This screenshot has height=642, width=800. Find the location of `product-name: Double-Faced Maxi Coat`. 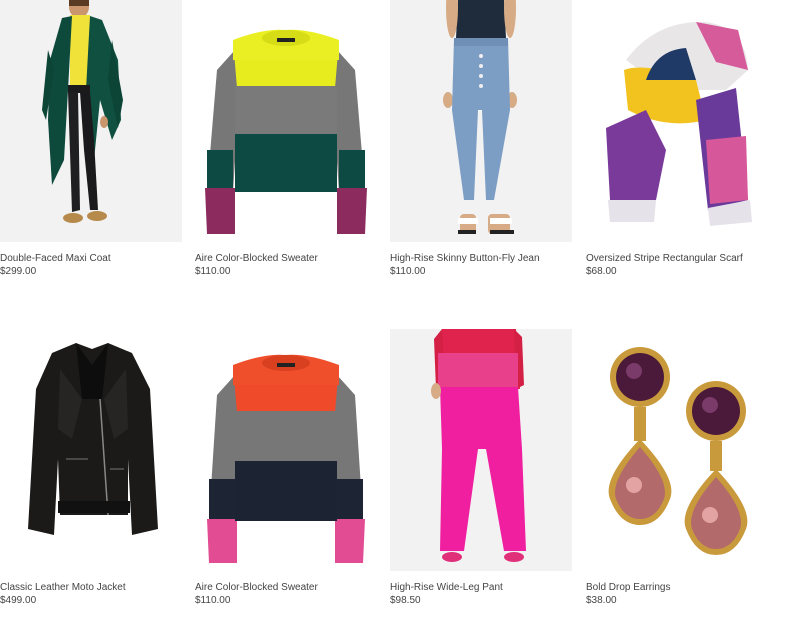

product-name: Double-Faced Maxi Coat is located at coordinates (91, 258).